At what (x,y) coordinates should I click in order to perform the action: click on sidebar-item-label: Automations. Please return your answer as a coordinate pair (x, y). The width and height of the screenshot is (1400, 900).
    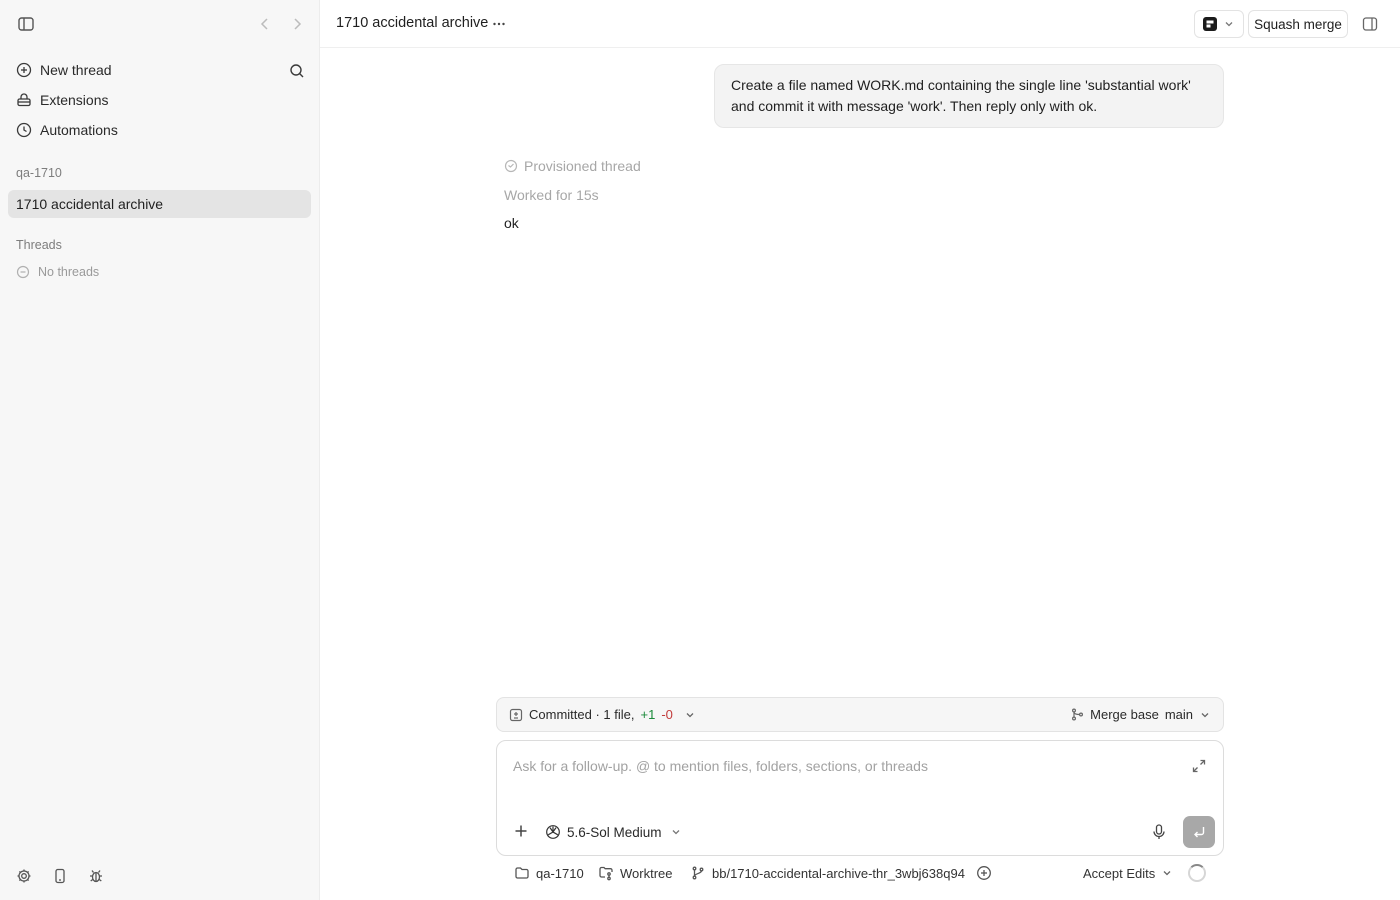
    Looking at the image, I should click on (79, 130).